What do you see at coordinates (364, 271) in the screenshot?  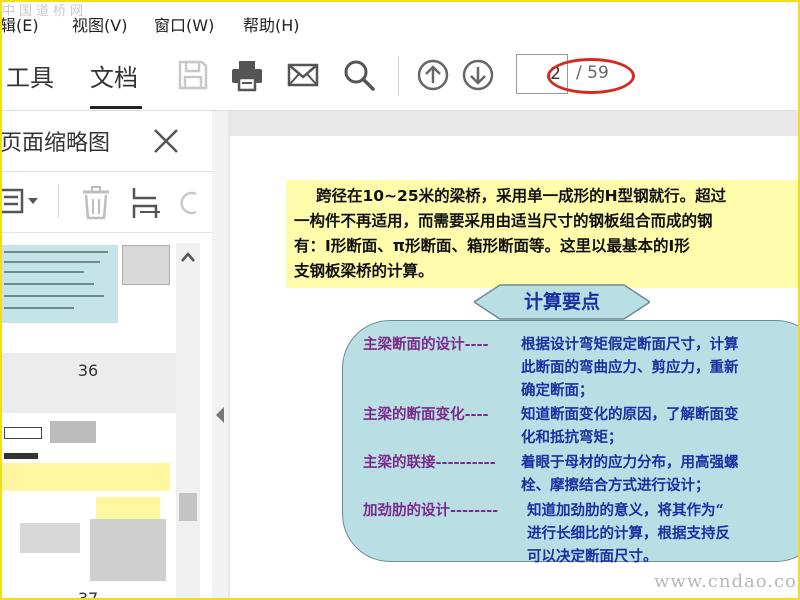 I see `paragraph-line: 支钢板梁桥的计算。` at bounding box center [364, 271].